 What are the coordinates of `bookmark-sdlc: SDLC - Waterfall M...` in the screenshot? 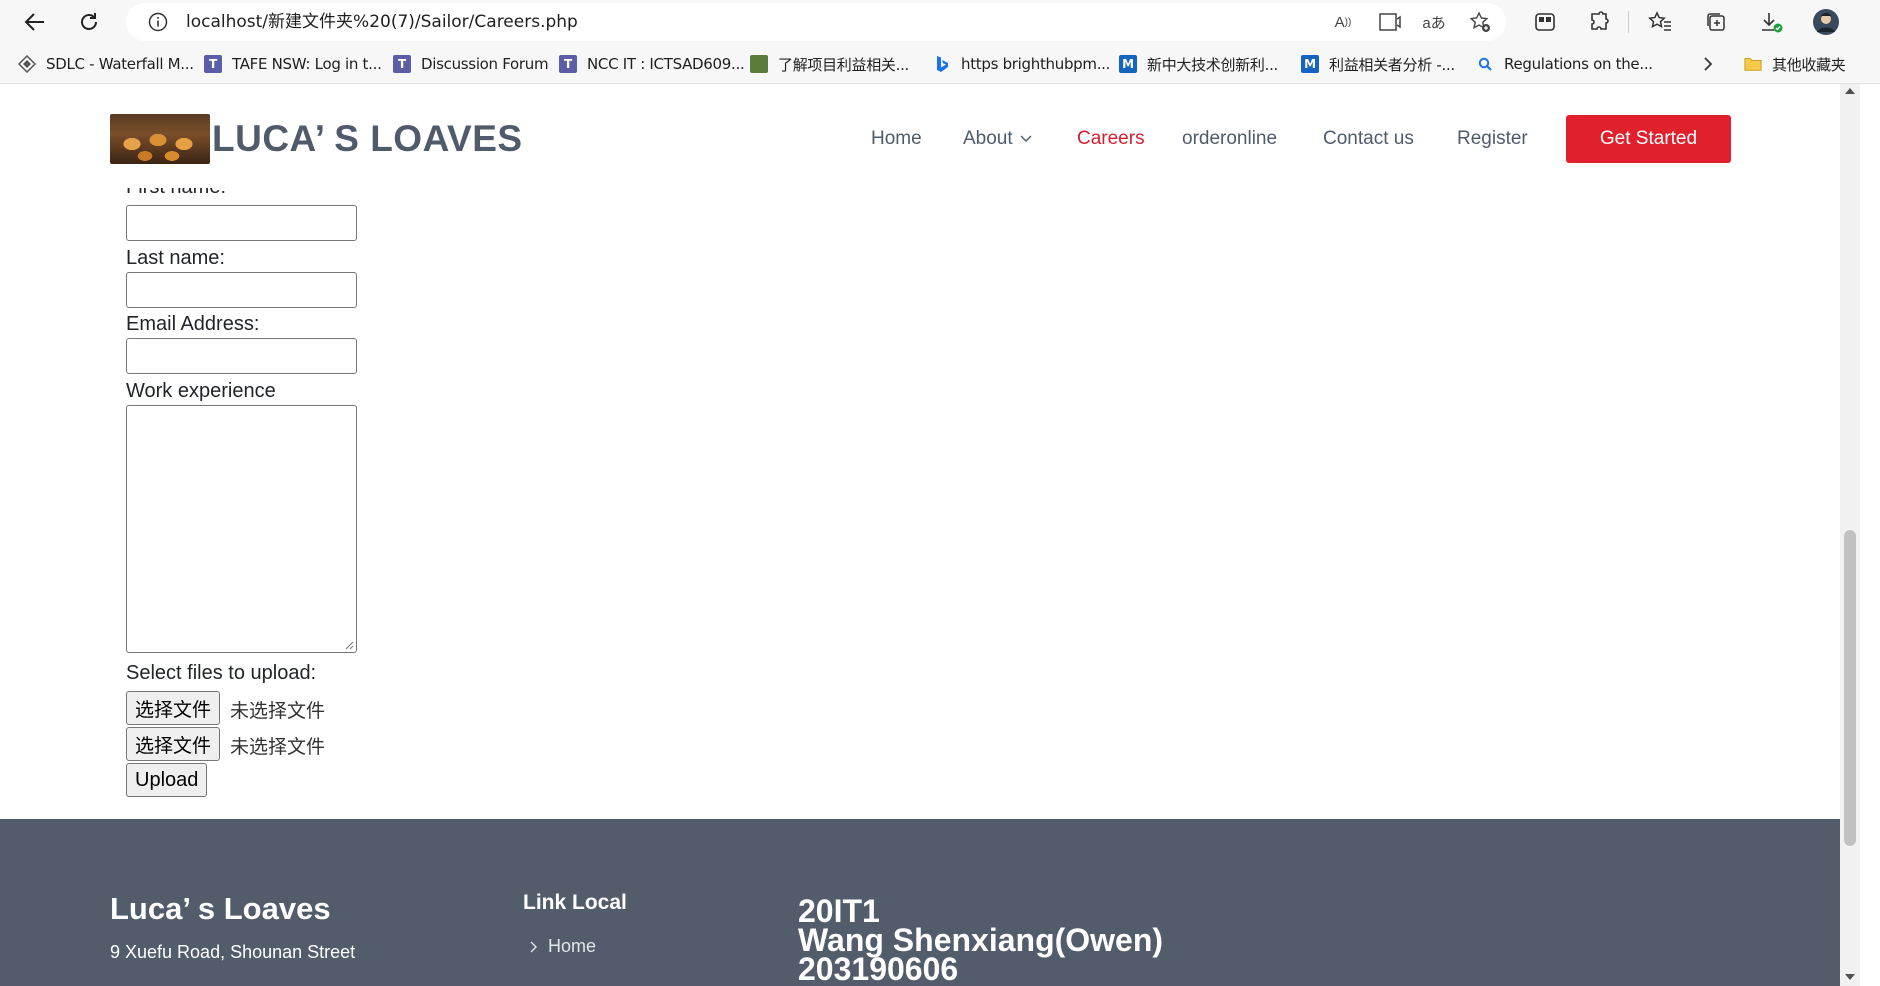 It's located at (106, 64).